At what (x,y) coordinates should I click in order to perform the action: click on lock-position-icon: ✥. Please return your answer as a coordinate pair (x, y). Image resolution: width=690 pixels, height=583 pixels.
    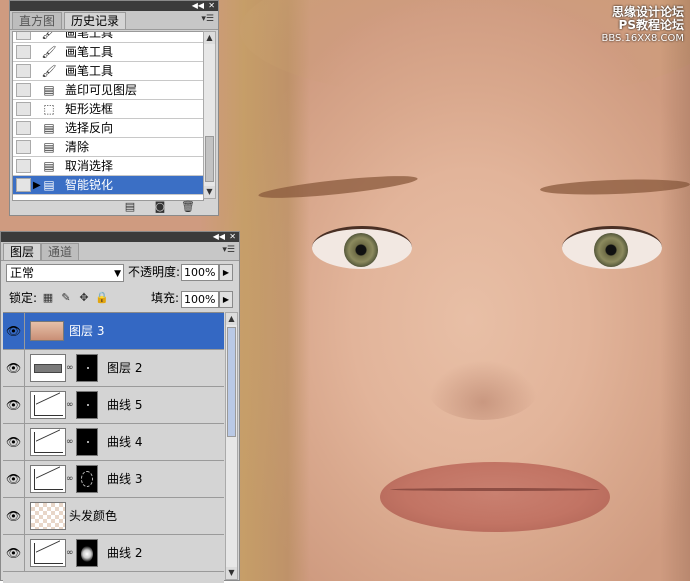
    Looking at the image, I should click on (84, 298).